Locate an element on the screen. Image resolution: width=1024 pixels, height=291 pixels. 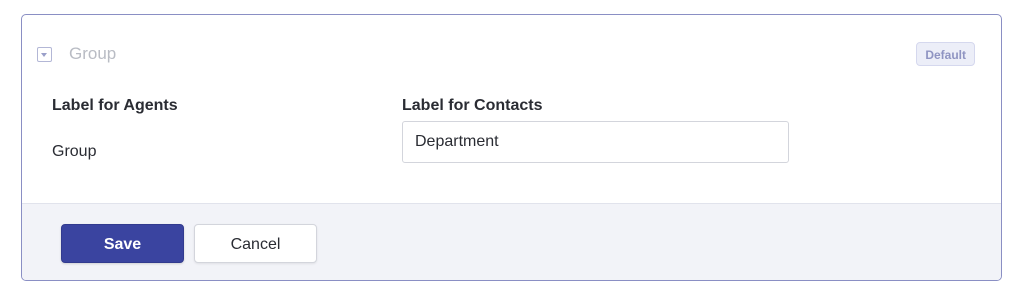
default-badge: Default is located at coordinates (945, 54).